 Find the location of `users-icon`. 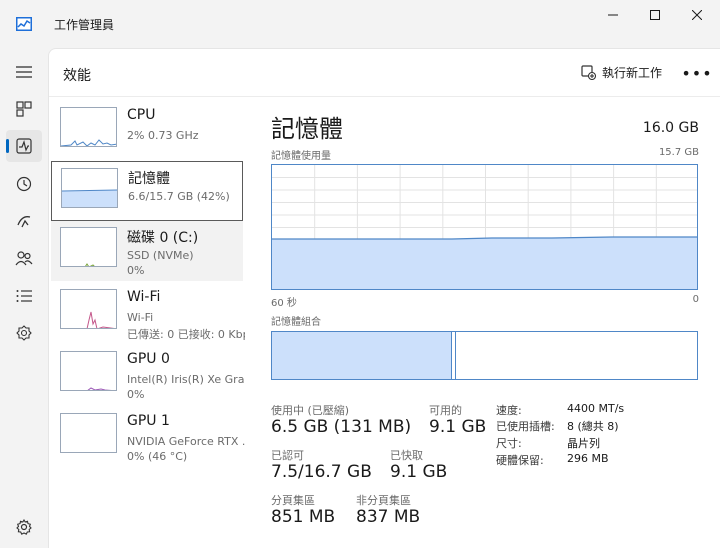

users-icon is located at coordinates (24, 258).